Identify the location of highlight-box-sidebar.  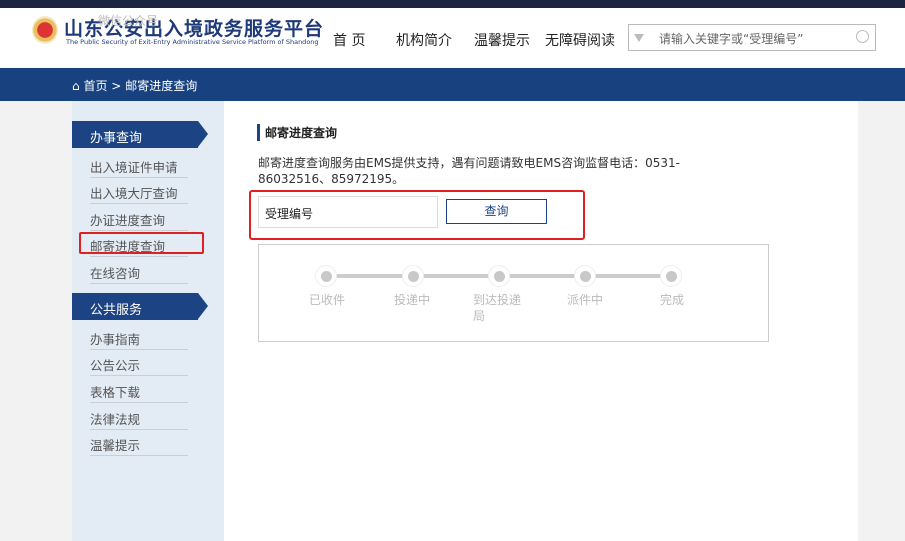
(141, 243).